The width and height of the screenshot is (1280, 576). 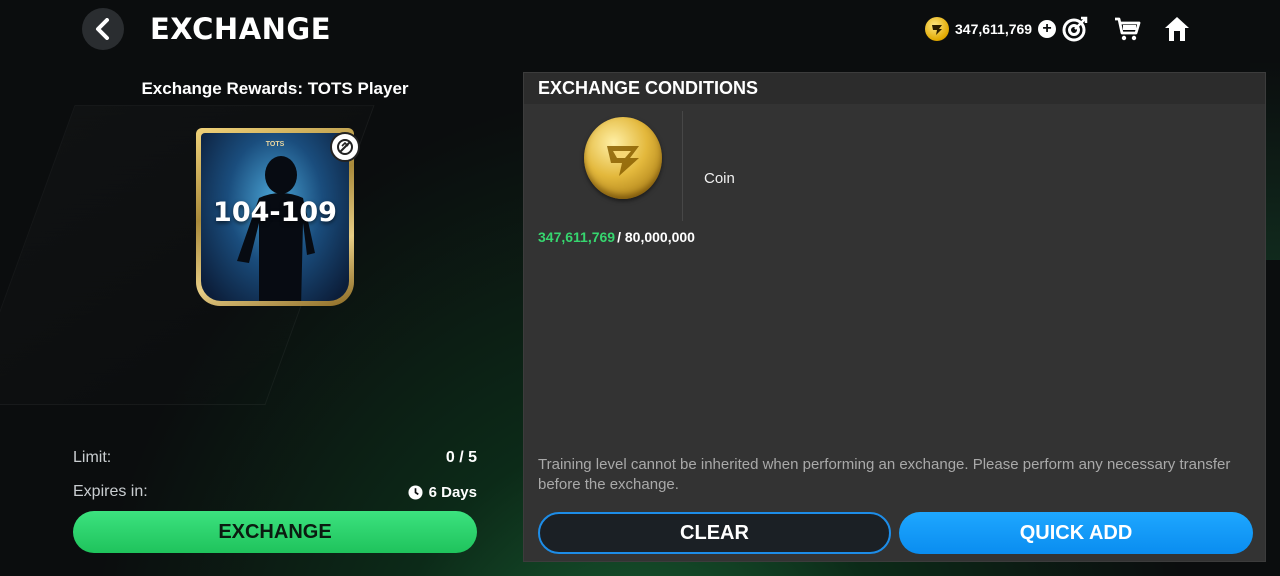 What do you see at coordinates (577, 237) in the screenshot?
I see `coin-owned: 347,611,769` at bounding box center [577, 237].